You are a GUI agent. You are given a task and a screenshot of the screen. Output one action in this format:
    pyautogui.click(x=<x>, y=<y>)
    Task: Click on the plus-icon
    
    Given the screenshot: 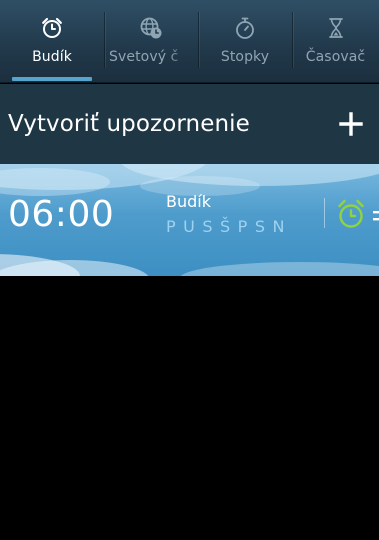 What is the action you would take?
    pyautogui.click(x=351, y=124)
    